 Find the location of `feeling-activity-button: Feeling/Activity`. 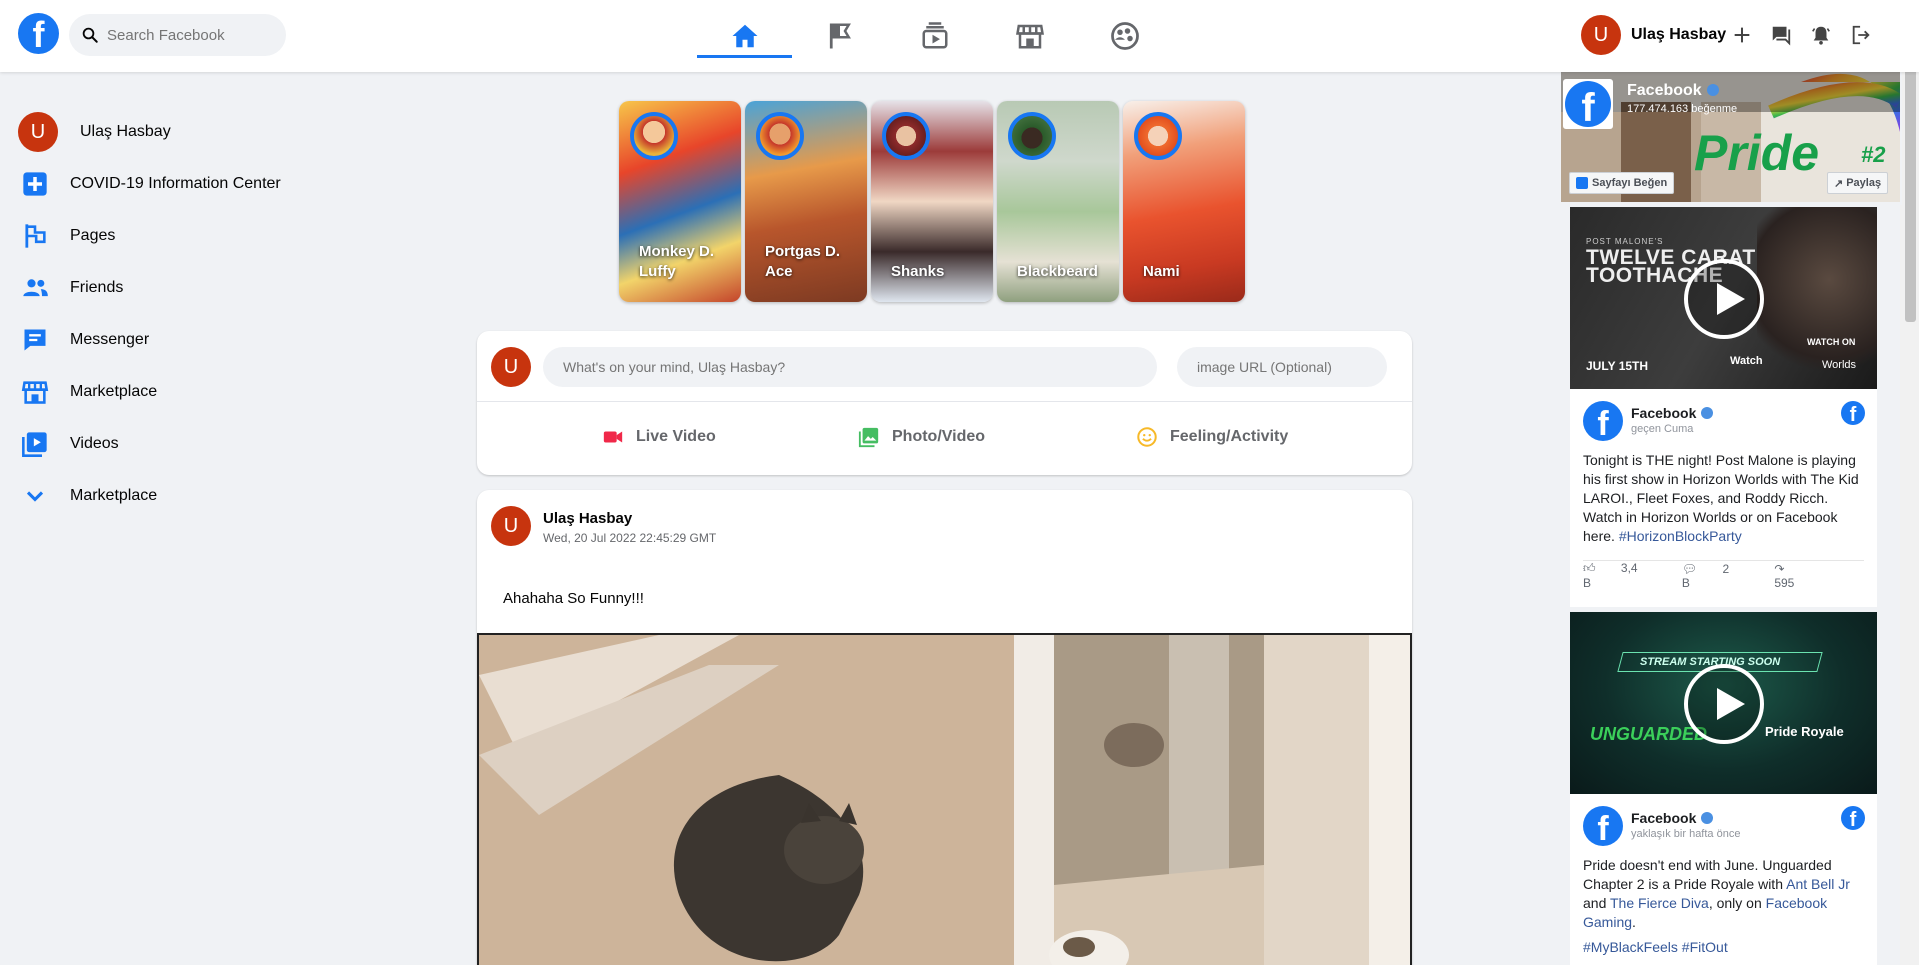

feeling-activity-button: Feeling/Activity is located at coordinates (1212, 437).